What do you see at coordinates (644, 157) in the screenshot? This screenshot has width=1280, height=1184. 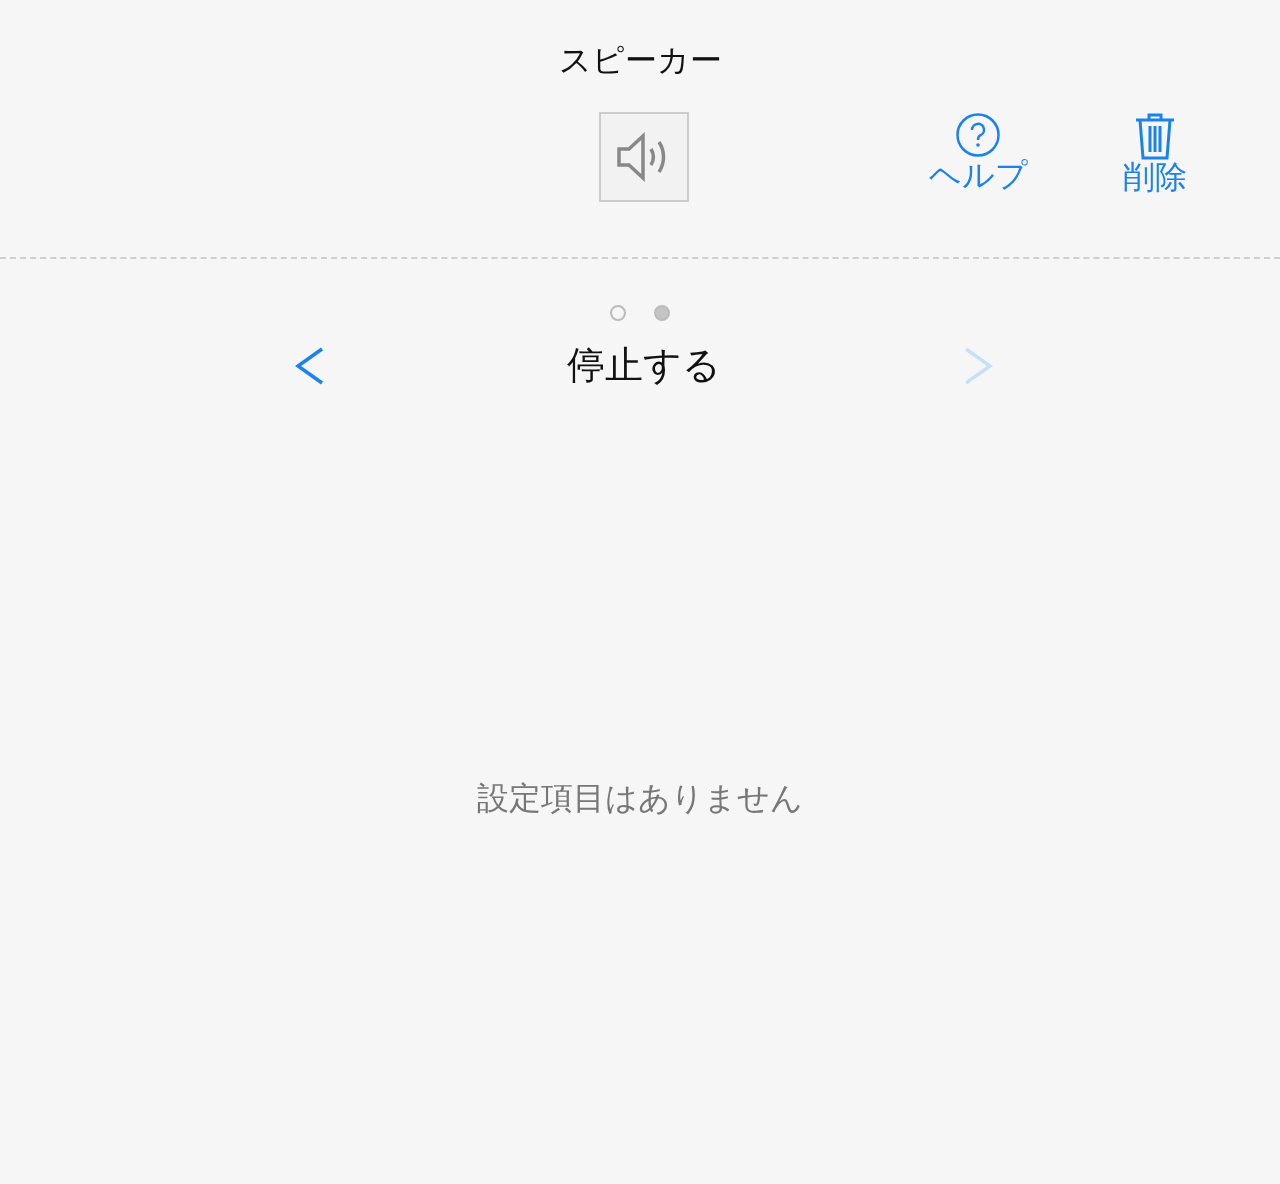 I see `speaker-button` at bounding box center [644, 157].